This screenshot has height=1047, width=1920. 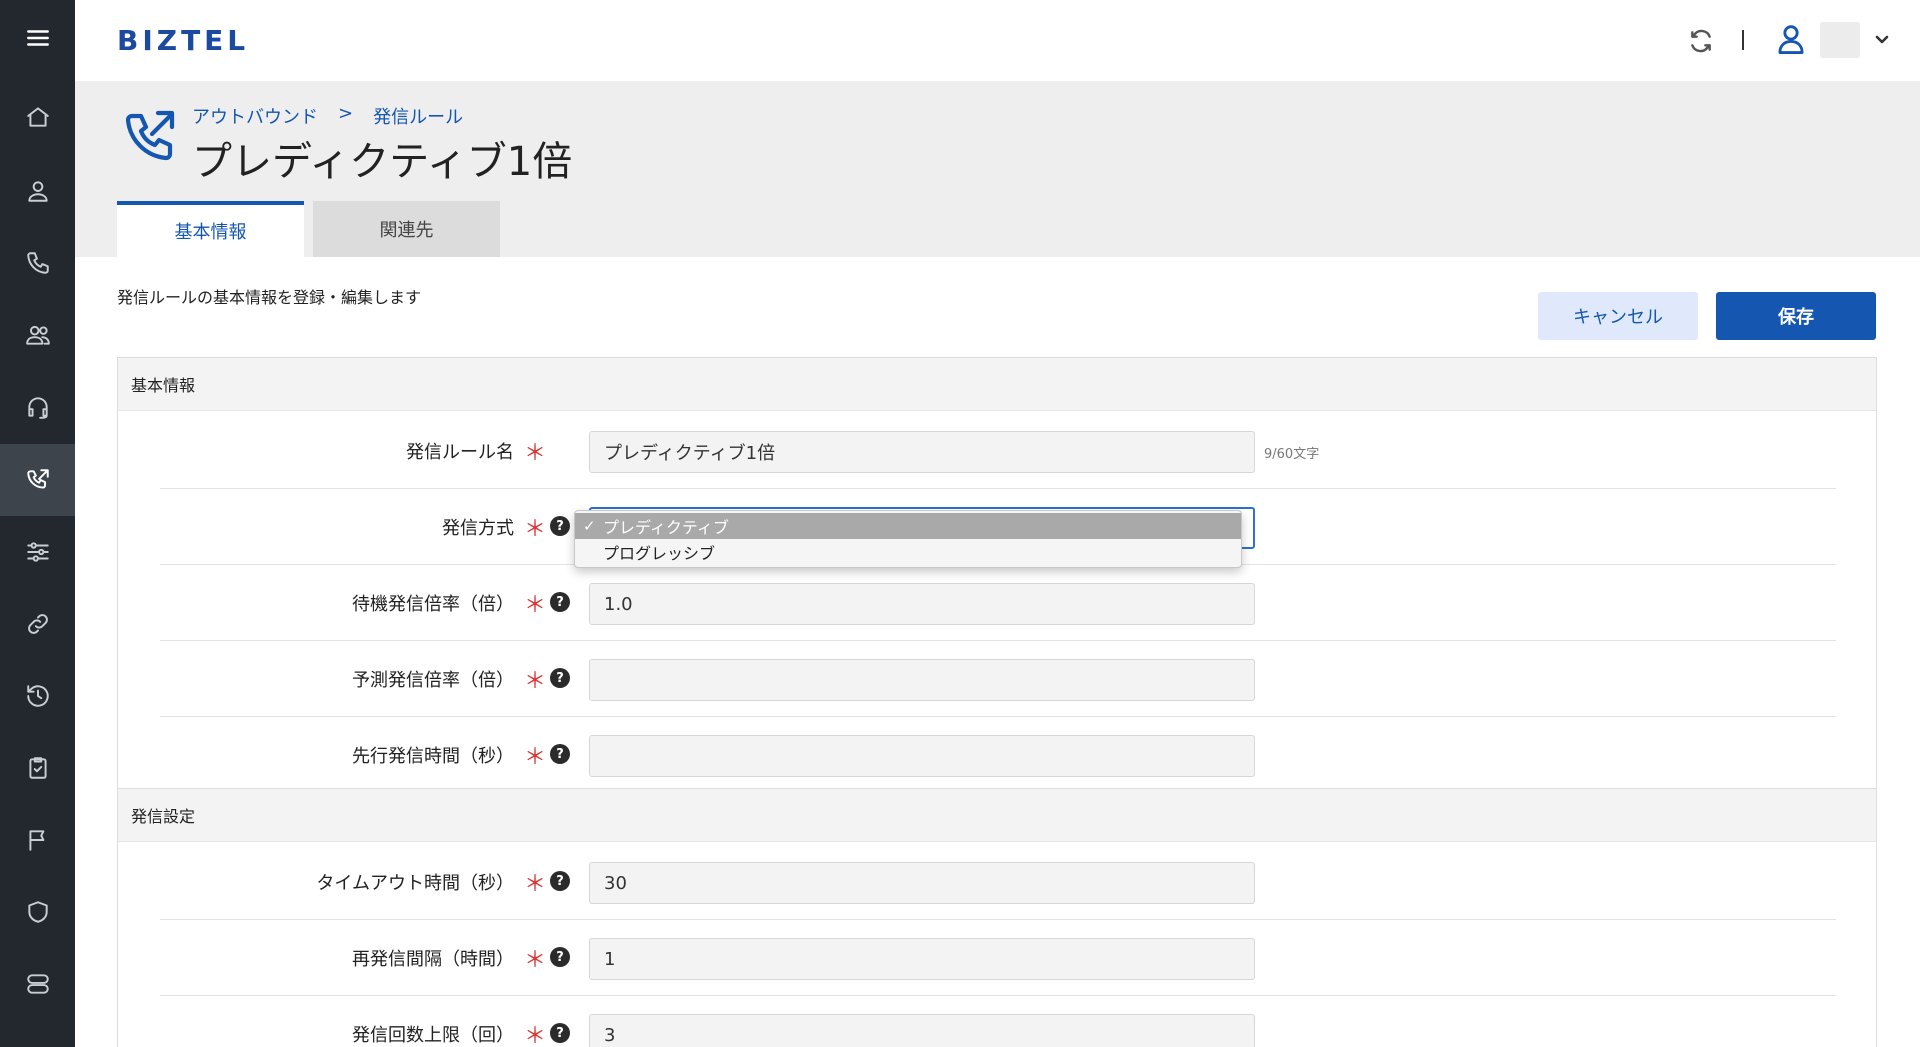 I want to click on topbar-divider, so click(x=1743, y=40).